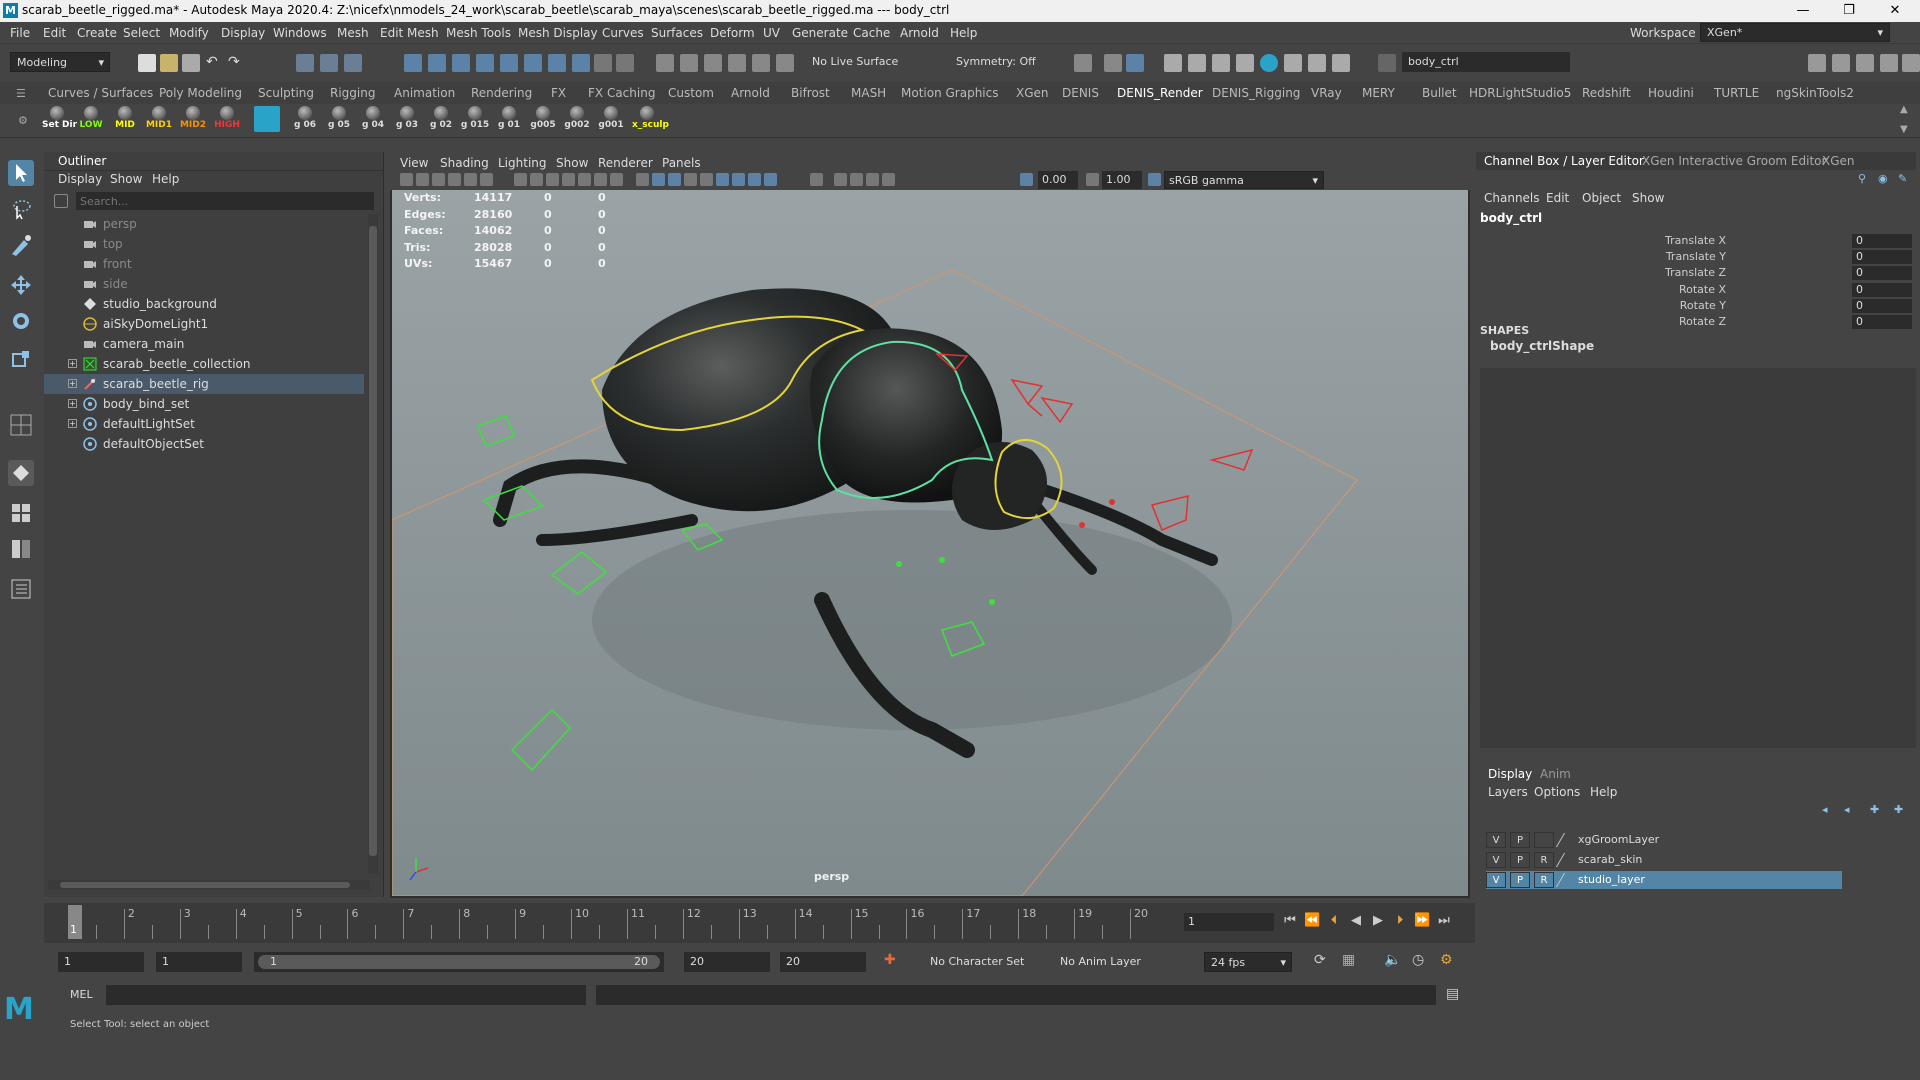 The height and width of the screenshot is (1080, 1920). What do you see at coordinates (1555, 774) in the screenshot?
I see `tab-anim-layers: Anim` at bounding box center [1555, 774].